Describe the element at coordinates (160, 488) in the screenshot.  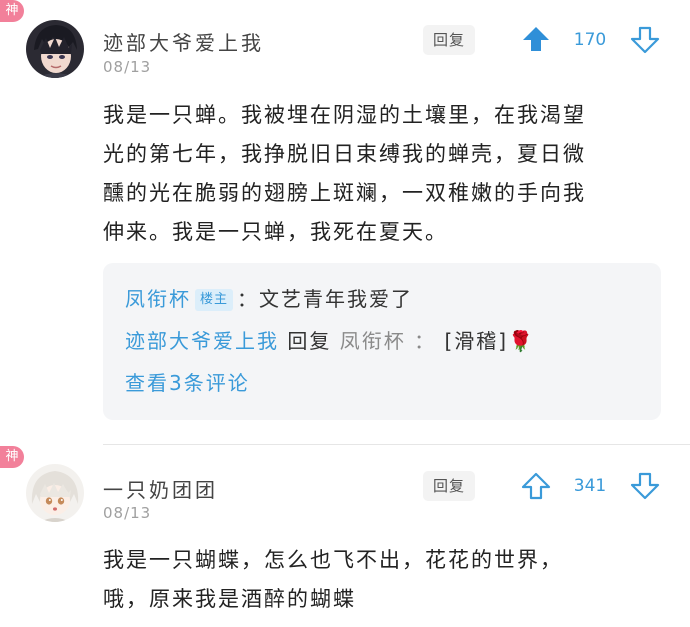
I see `username: 一只奶团团` at that location.